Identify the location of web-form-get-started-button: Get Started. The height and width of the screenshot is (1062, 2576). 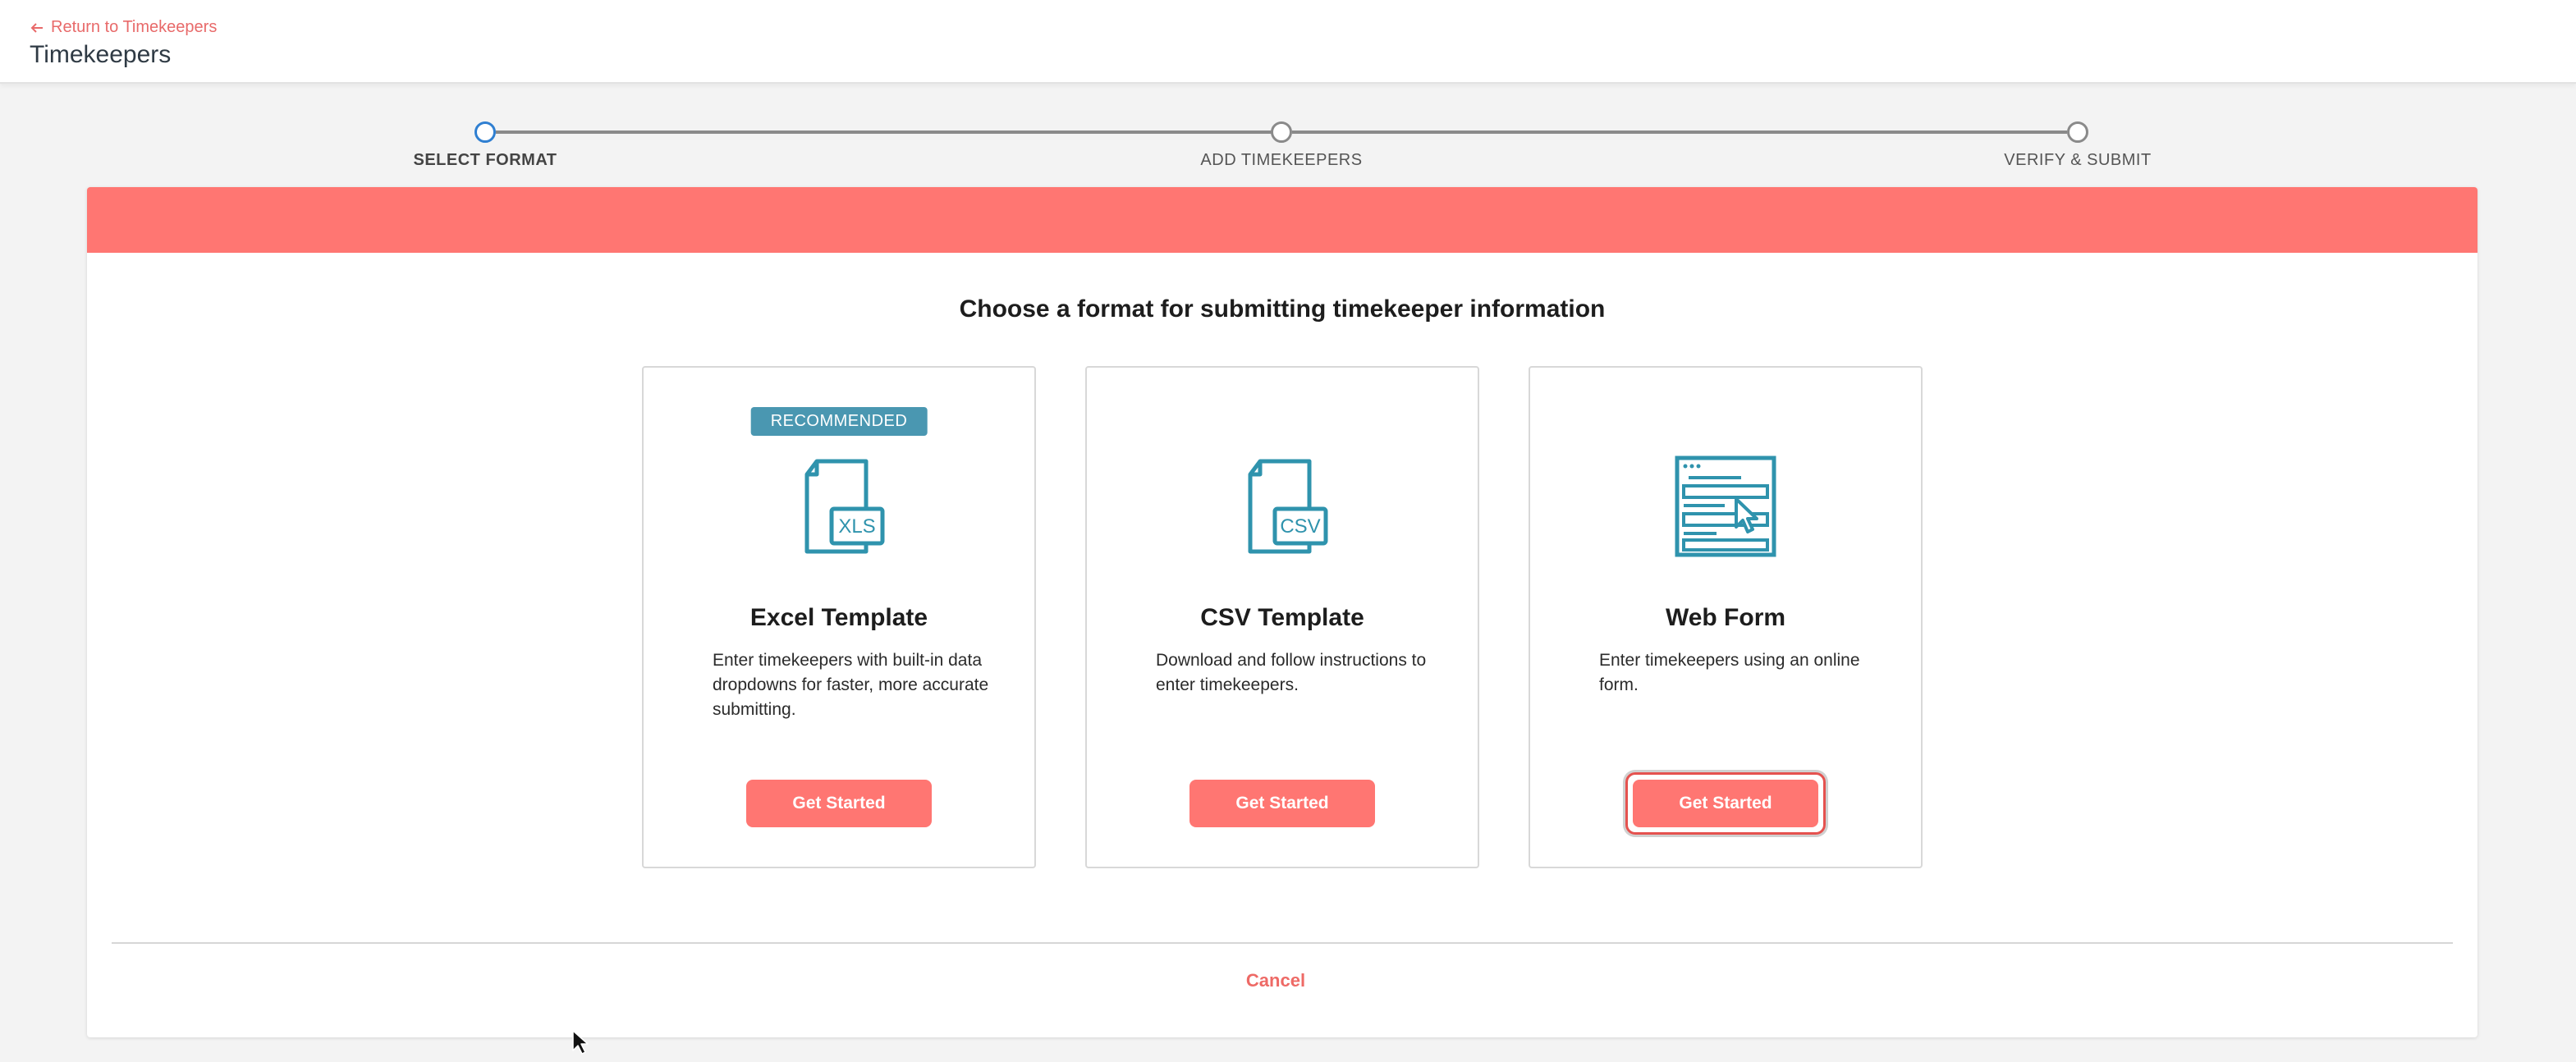
(1726, 804).